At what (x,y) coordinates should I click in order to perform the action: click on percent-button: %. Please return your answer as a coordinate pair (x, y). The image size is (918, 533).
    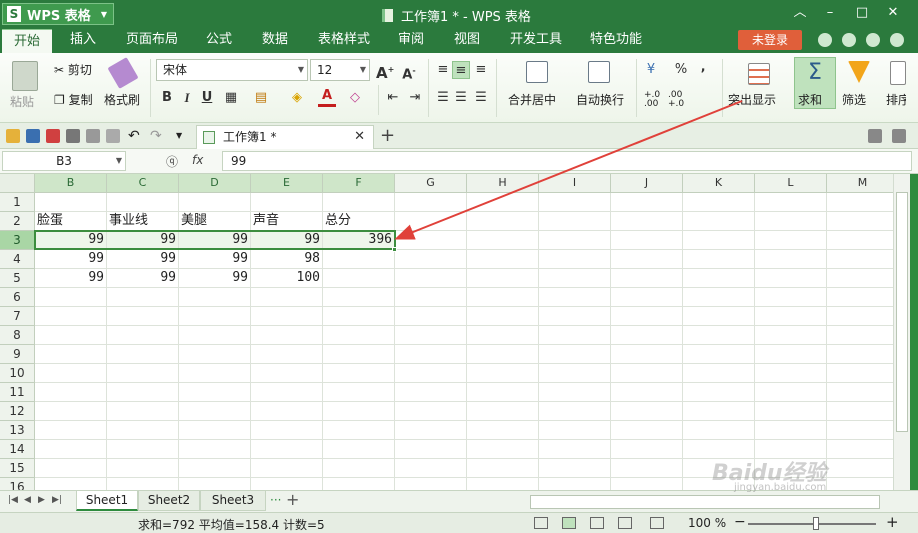
    Looking at the image, I should click on (681, 70).